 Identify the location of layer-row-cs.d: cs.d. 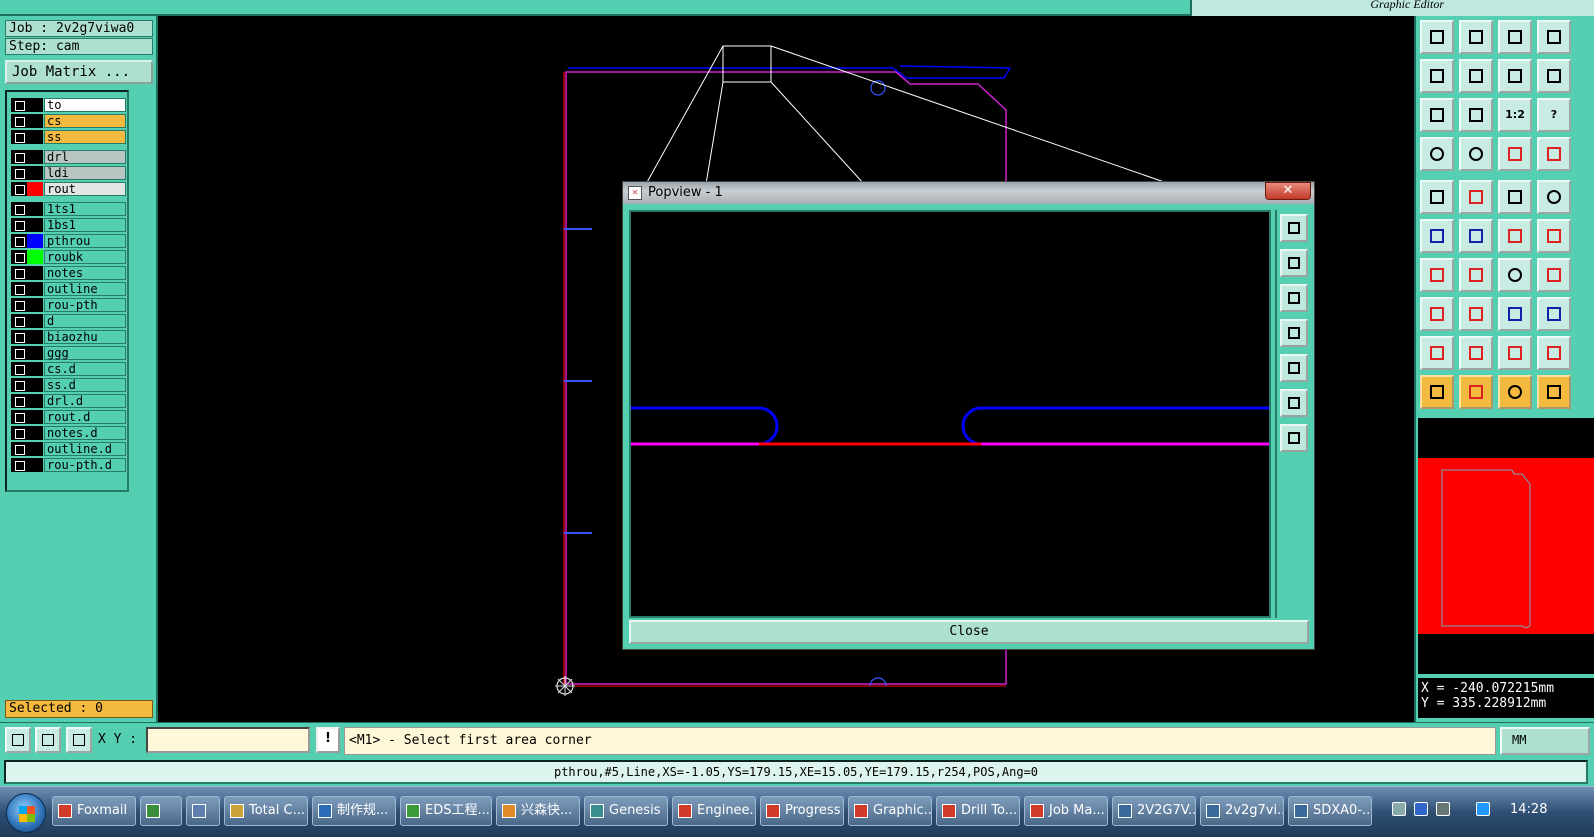
(68, 369).